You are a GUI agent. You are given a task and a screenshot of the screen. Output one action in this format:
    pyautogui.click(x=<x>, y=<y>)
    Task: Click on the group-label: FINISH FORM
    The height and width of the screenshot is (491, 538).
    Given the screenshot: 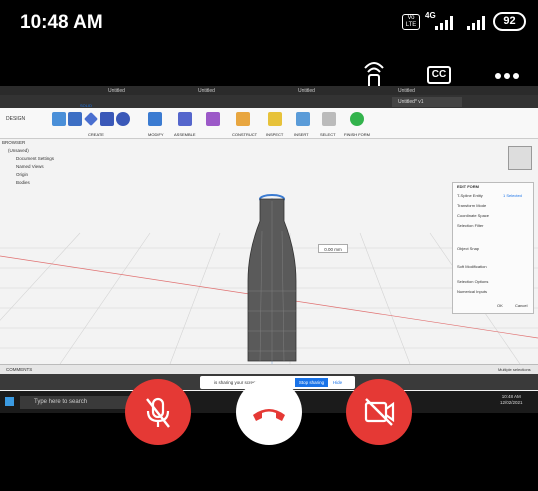 What is the action you would take?
    pyautogui.click(x=357, y=134)
    